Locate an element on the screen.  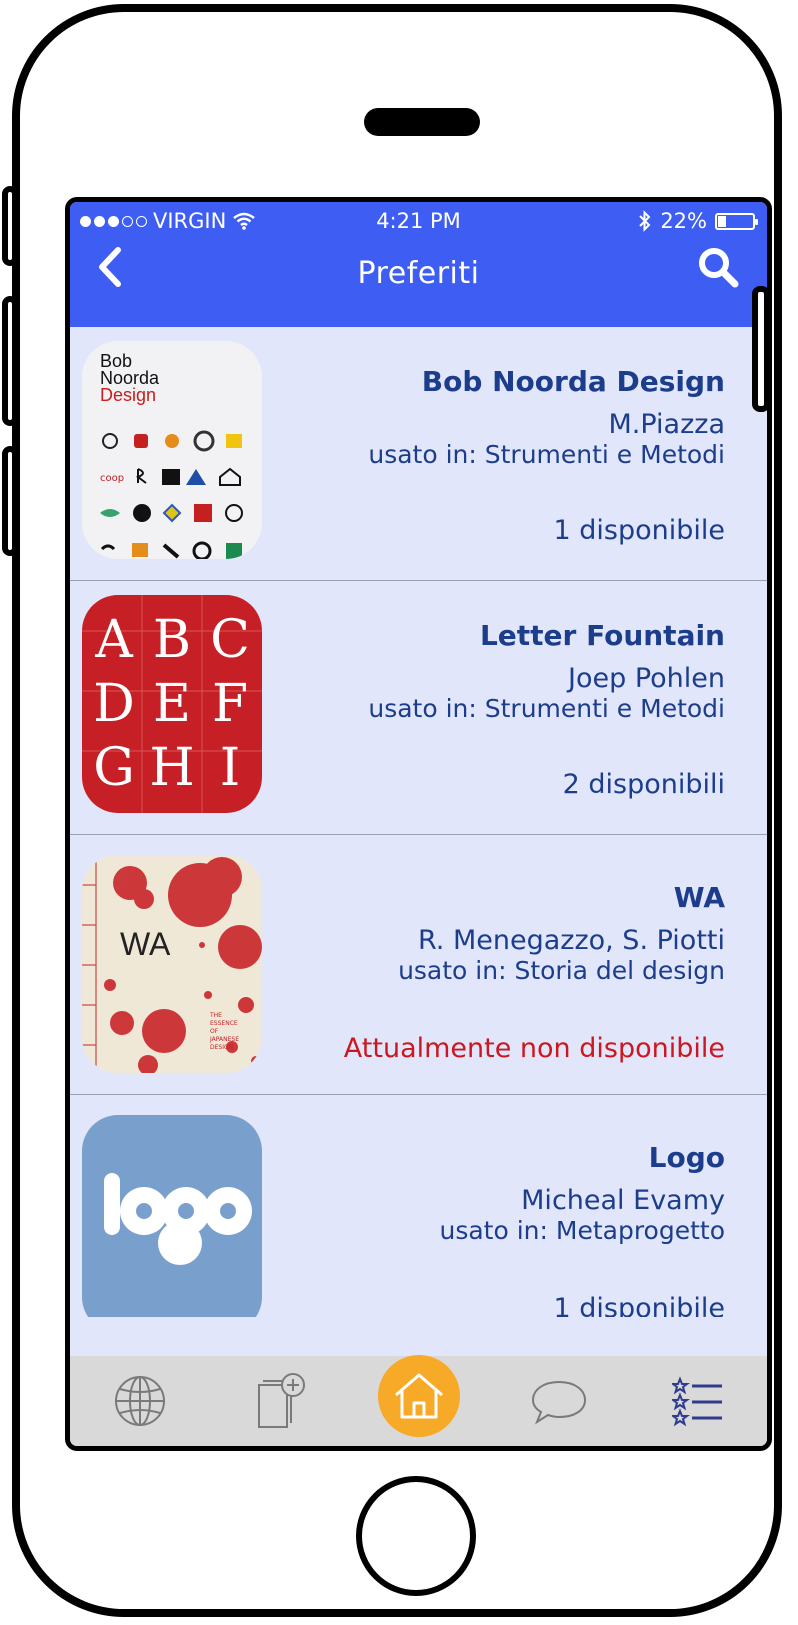
cover-letter: A is located at coordinates (114, 640).